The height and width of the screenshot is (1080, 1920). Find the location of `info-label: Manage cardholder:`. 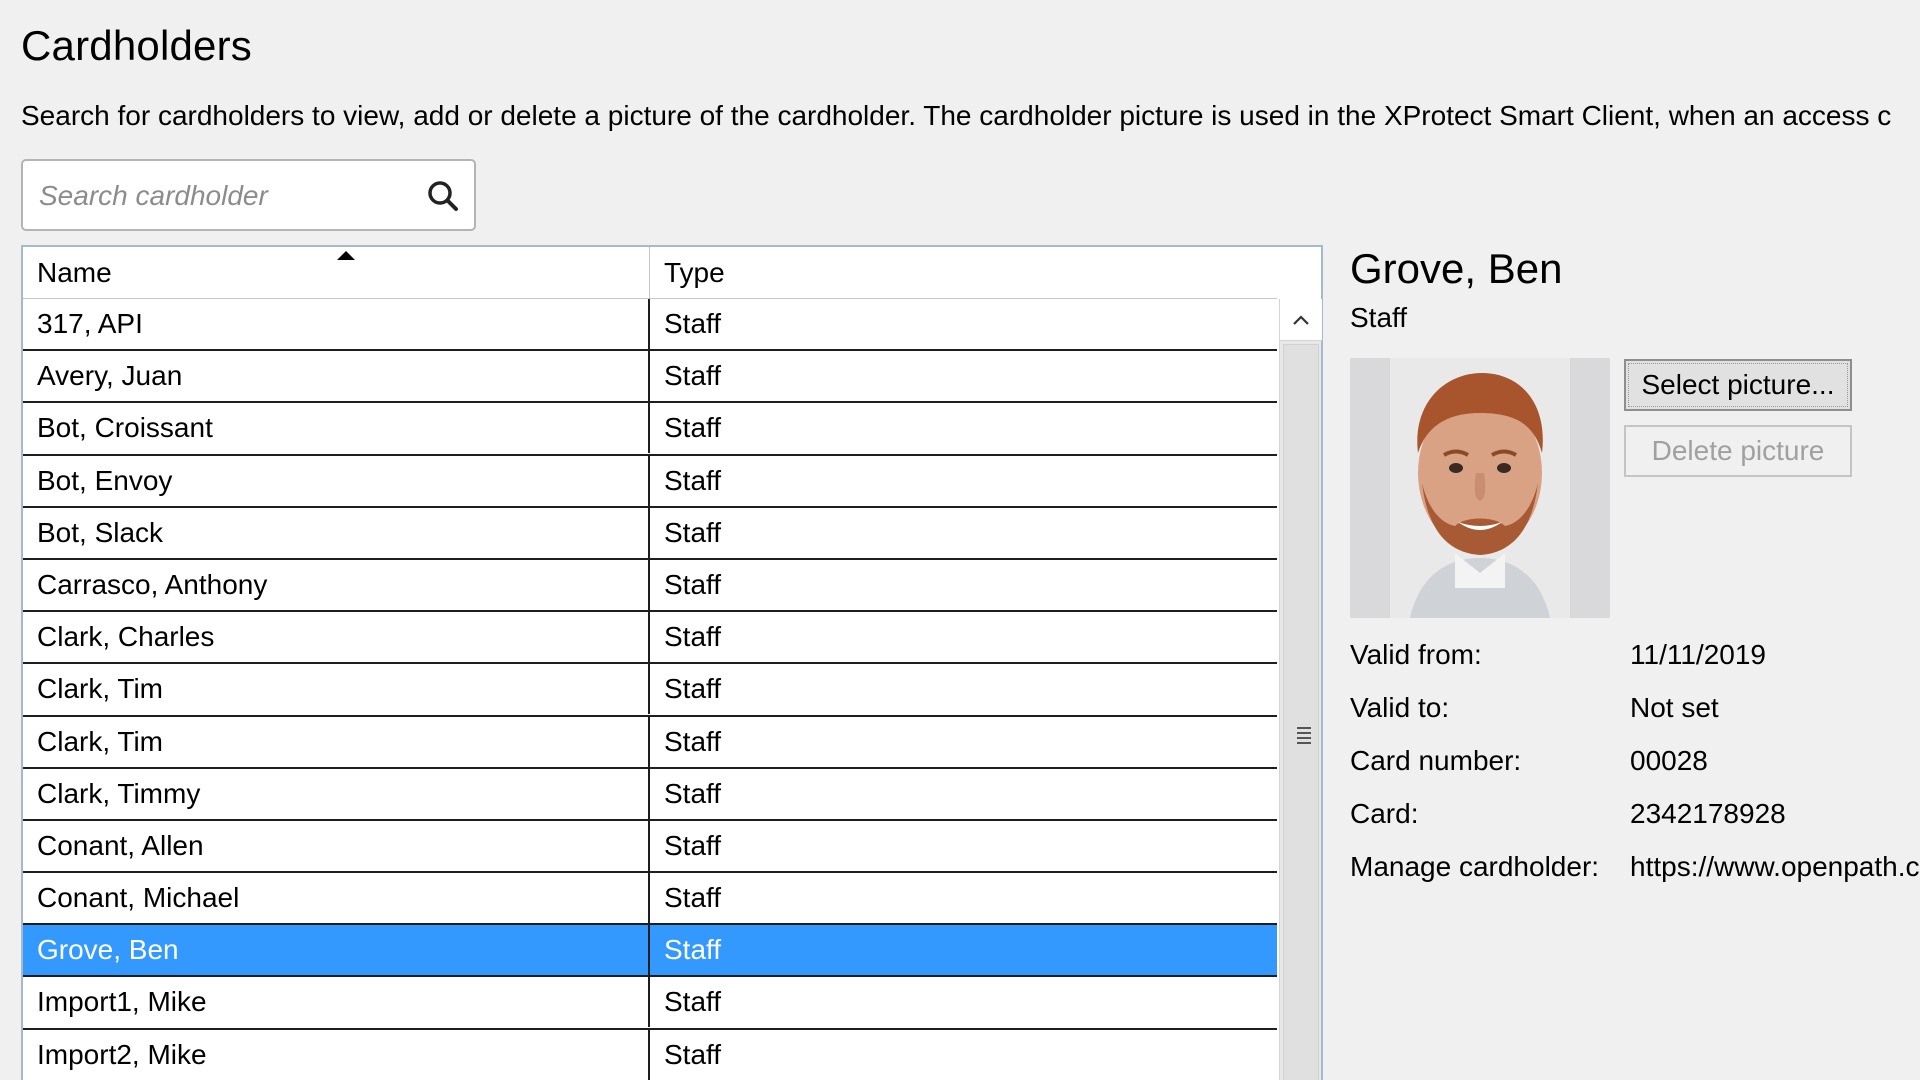

info-label: Manage cardholder: is located at coordinates (1475, 866).